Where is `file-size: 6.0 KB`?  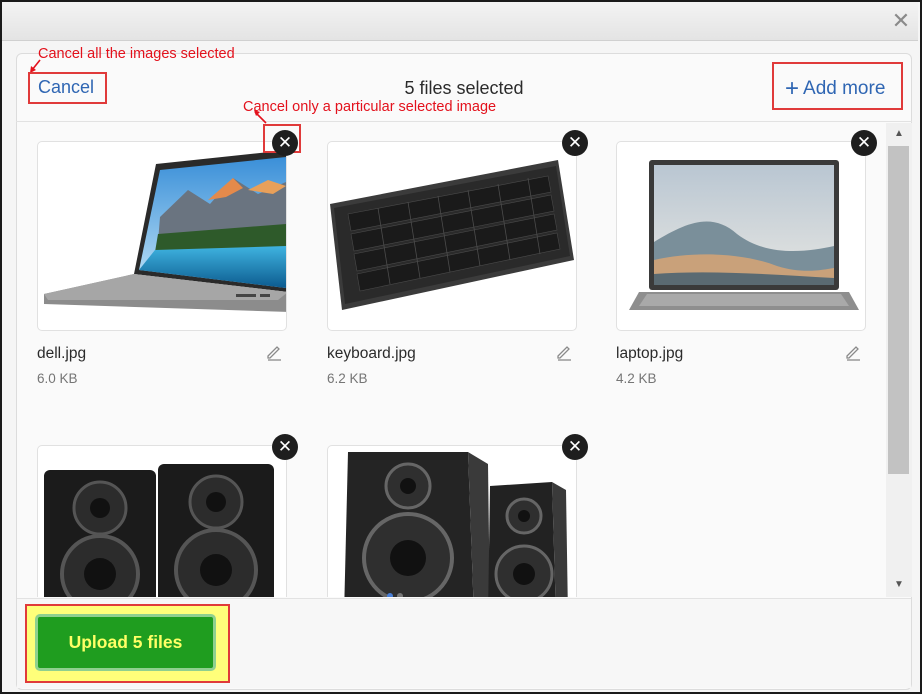
file-size: 6.0 KB is located at coordinates (57, 378).